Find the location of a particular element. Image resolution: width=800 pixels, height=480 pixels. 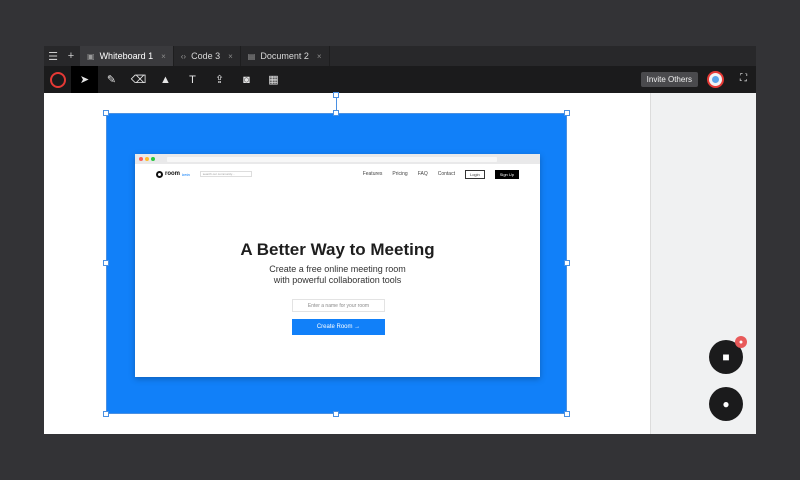

hero-subtitle-line: Create a free online meeting room is located at coordinates (337, 269).